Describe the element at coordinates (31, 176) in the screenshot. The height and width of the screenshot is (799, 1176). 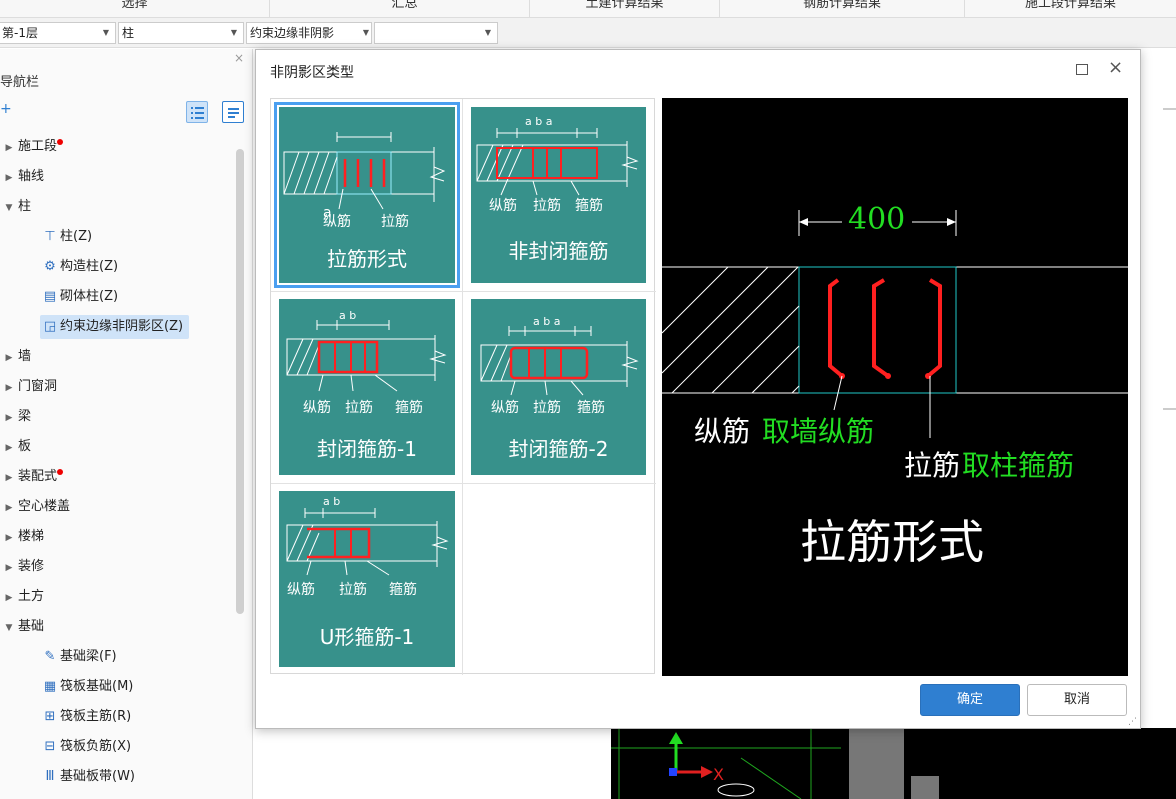
I see `nav-item-label: 轴线` at that location.